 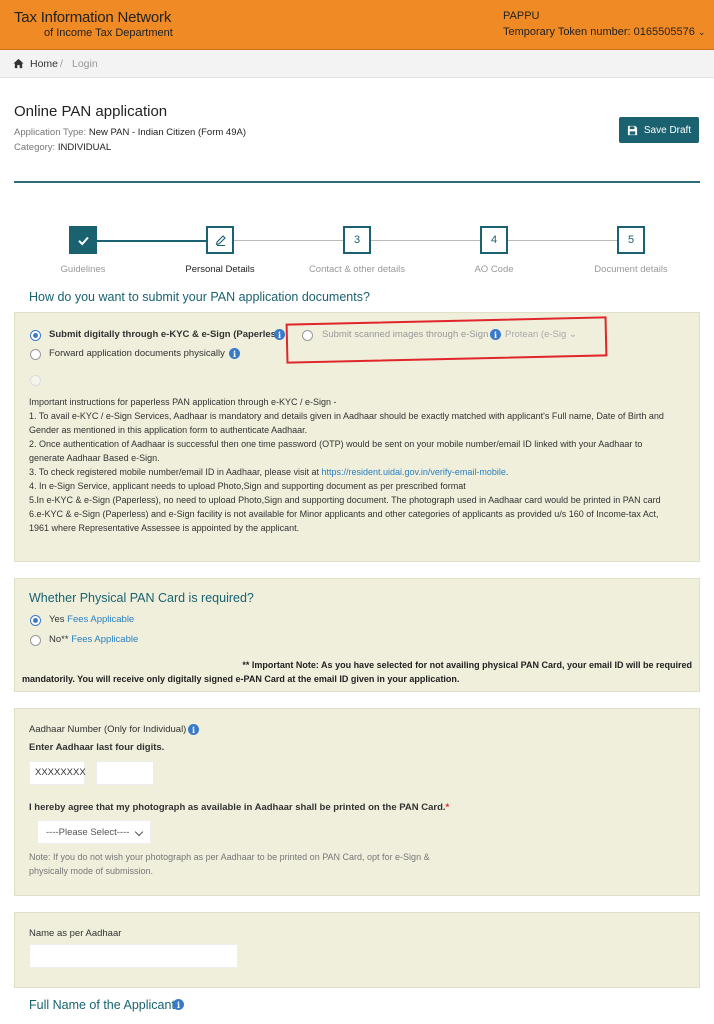 I want to click on save-draft-button: Save Draft, so click(x=659, y=130).